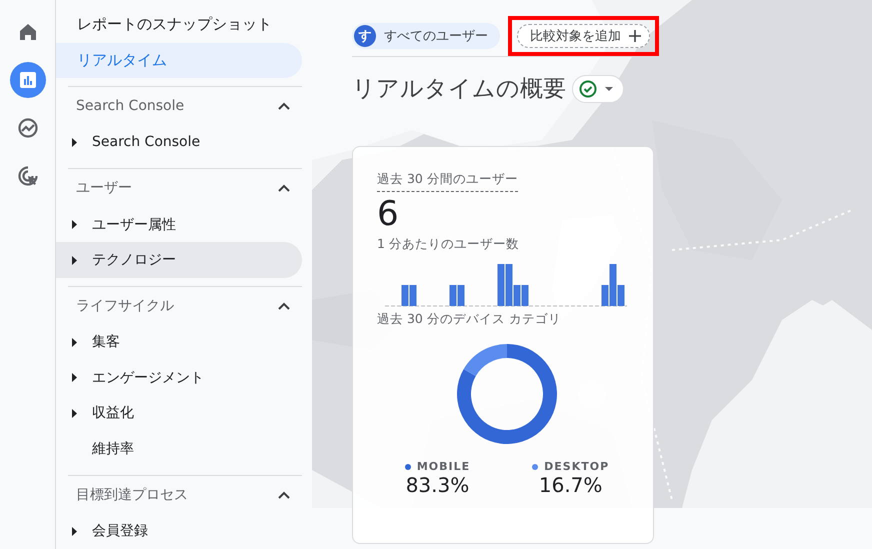 The image size is (872, 549). What do you see at coordinates (635, 36) in the screenshot?
I see `plus-icon` at bounding box center [635, 36].